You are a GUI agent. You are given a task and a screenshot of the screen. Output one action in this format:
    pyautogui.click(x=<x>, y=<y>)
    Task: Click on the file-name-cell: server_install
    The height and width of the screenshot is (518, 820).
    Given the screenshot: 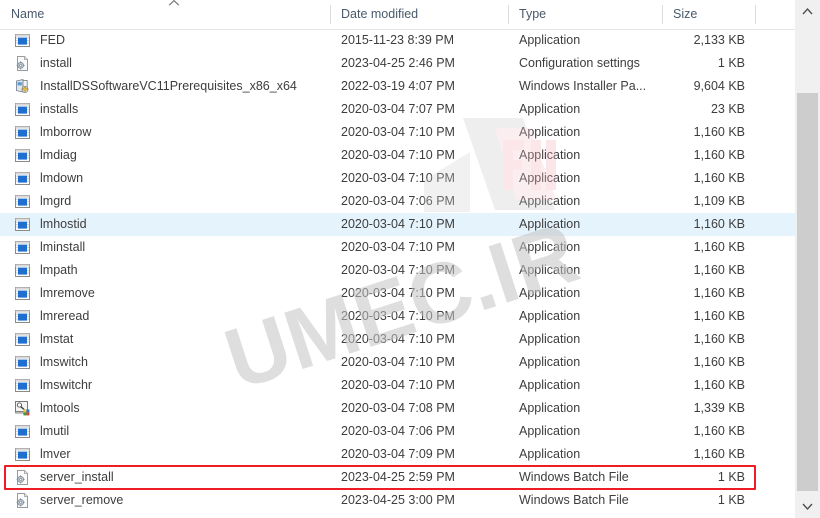 What is the action you would take?
    pyautogui.click(x=169, y=477)
    